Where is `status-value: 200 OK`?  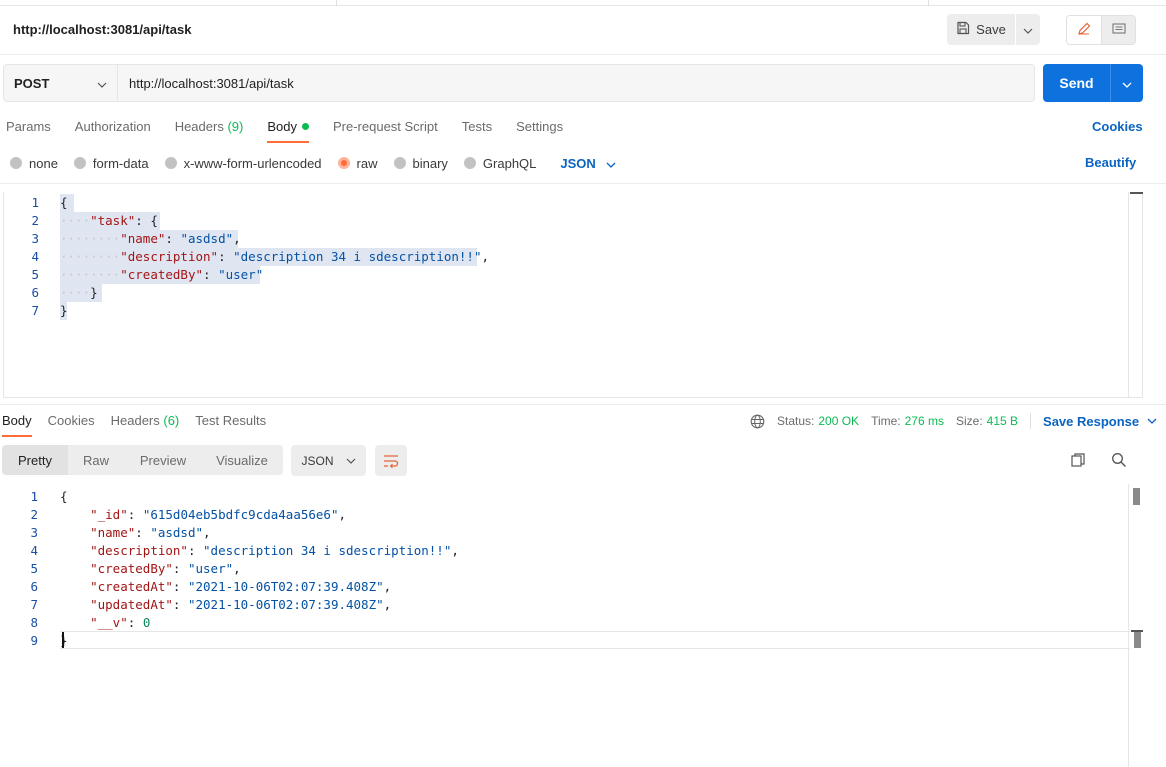
status-value: 200 OK is located at coordinates (838, 421).